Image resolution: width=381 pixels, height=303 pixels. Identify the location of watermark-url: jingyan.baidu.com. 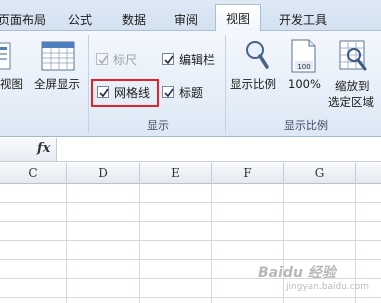
(328, 287).